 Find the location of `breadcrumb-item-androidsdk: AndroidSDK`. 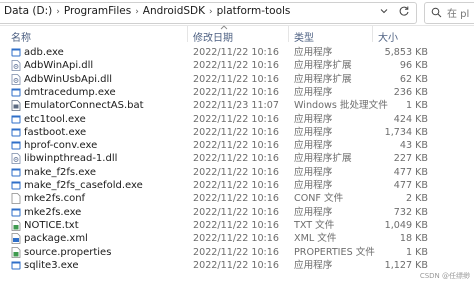

breadcrumb-item-androidsdk: AndroidSDK is located at coordinates (174, 11).